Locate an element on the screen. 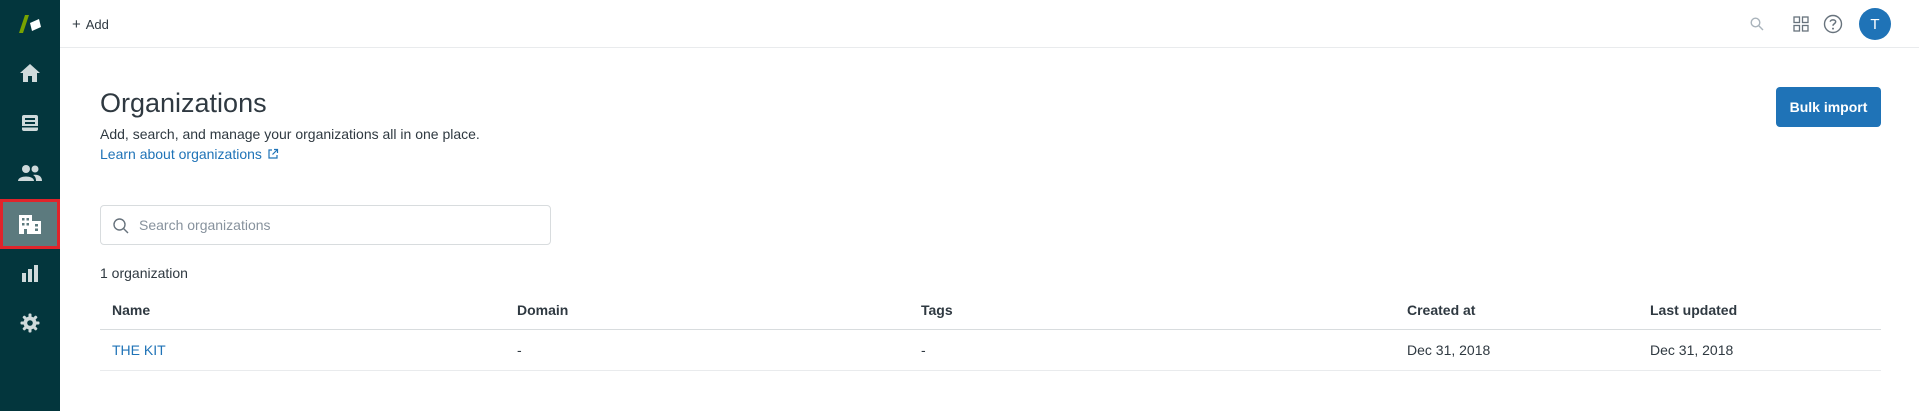 This screenshot has height=411, width=1919. sidebar-item-home is located at coordinates (30, 73).